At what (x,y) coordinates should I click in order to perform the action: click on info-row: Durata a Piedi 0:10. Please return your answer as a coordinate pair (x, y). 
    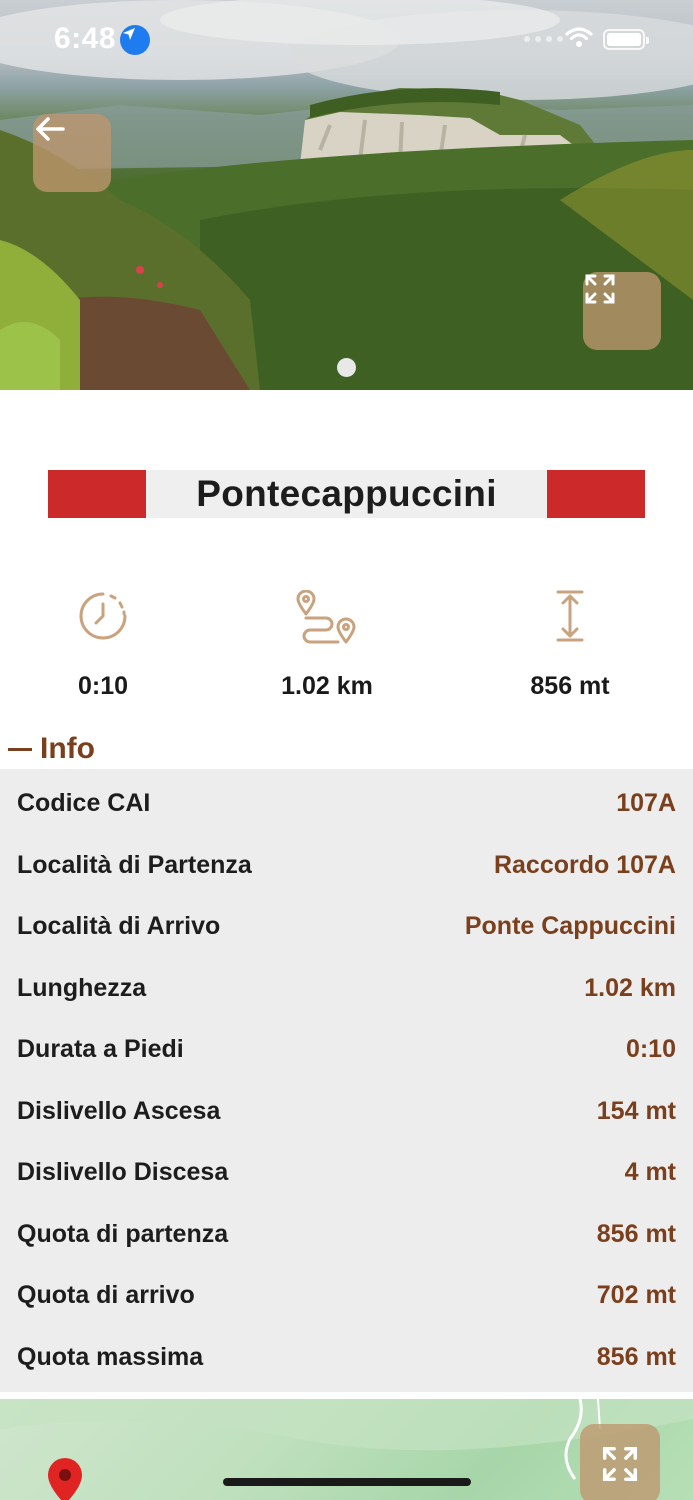
    Looking at the image, I should click on (346, 1049).